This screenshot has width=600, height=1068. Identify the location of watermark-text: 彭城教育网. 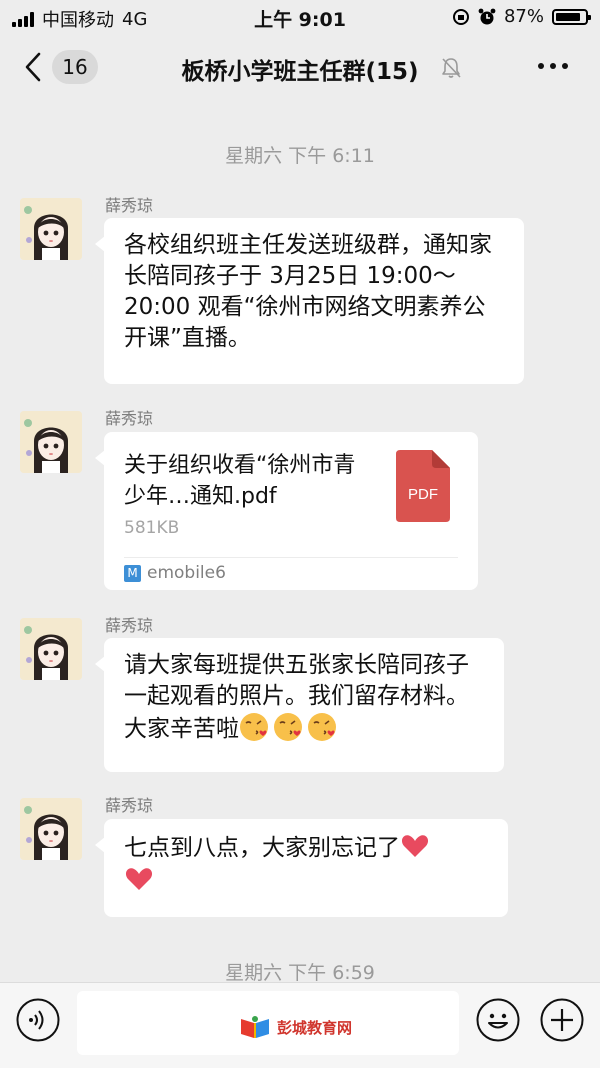
(315, 1027).